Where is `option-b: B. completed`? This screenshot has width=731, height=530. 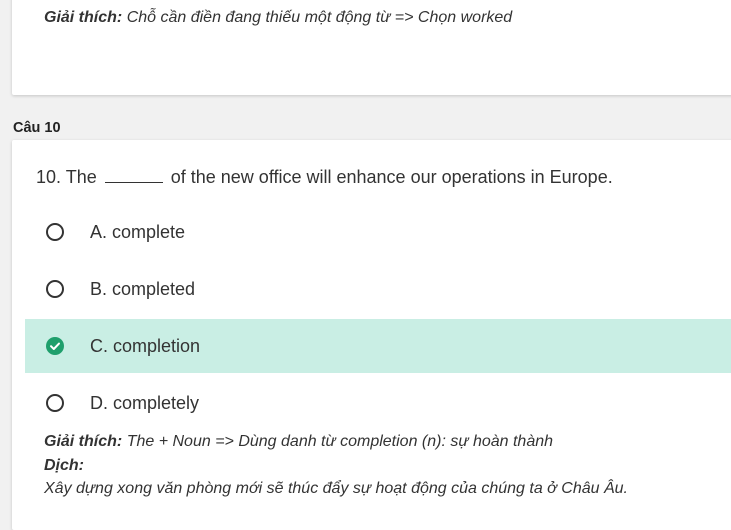 option-b: B. completed is located at coordinates (378, 289).